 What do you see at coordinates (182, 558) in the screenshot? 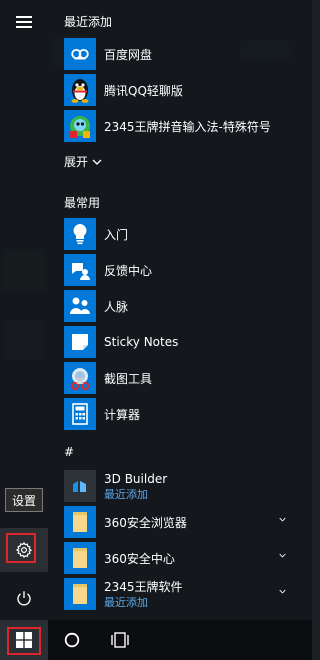
I see `folder-item-360-center: 360安全中心` at bounding box center [182, 558].